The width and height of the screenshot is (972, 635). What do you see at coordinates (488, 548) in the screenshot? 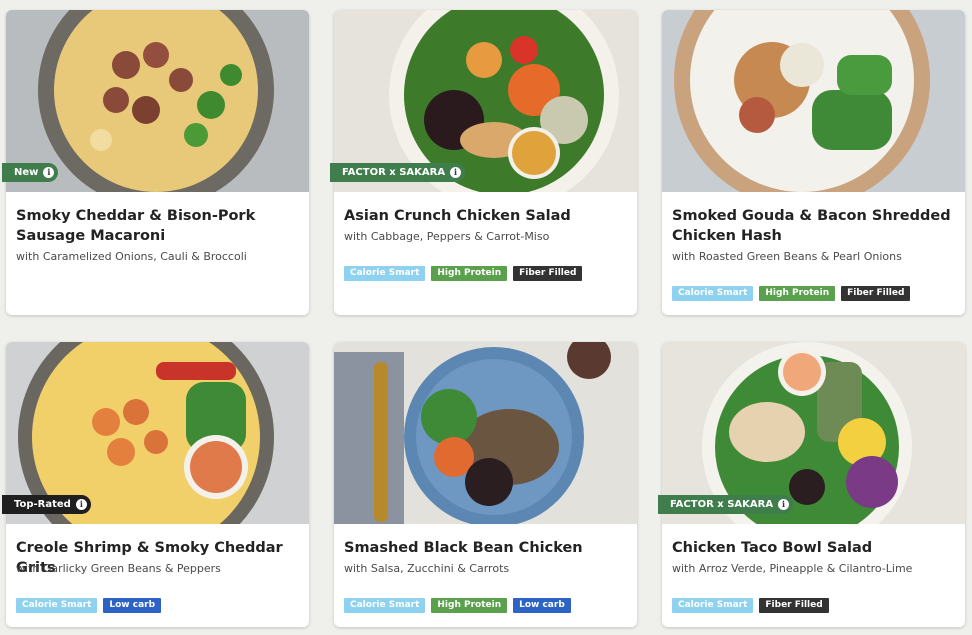
I see `meal-title: Smashed Black Bean Chicken` at bounding box center [488, 548].